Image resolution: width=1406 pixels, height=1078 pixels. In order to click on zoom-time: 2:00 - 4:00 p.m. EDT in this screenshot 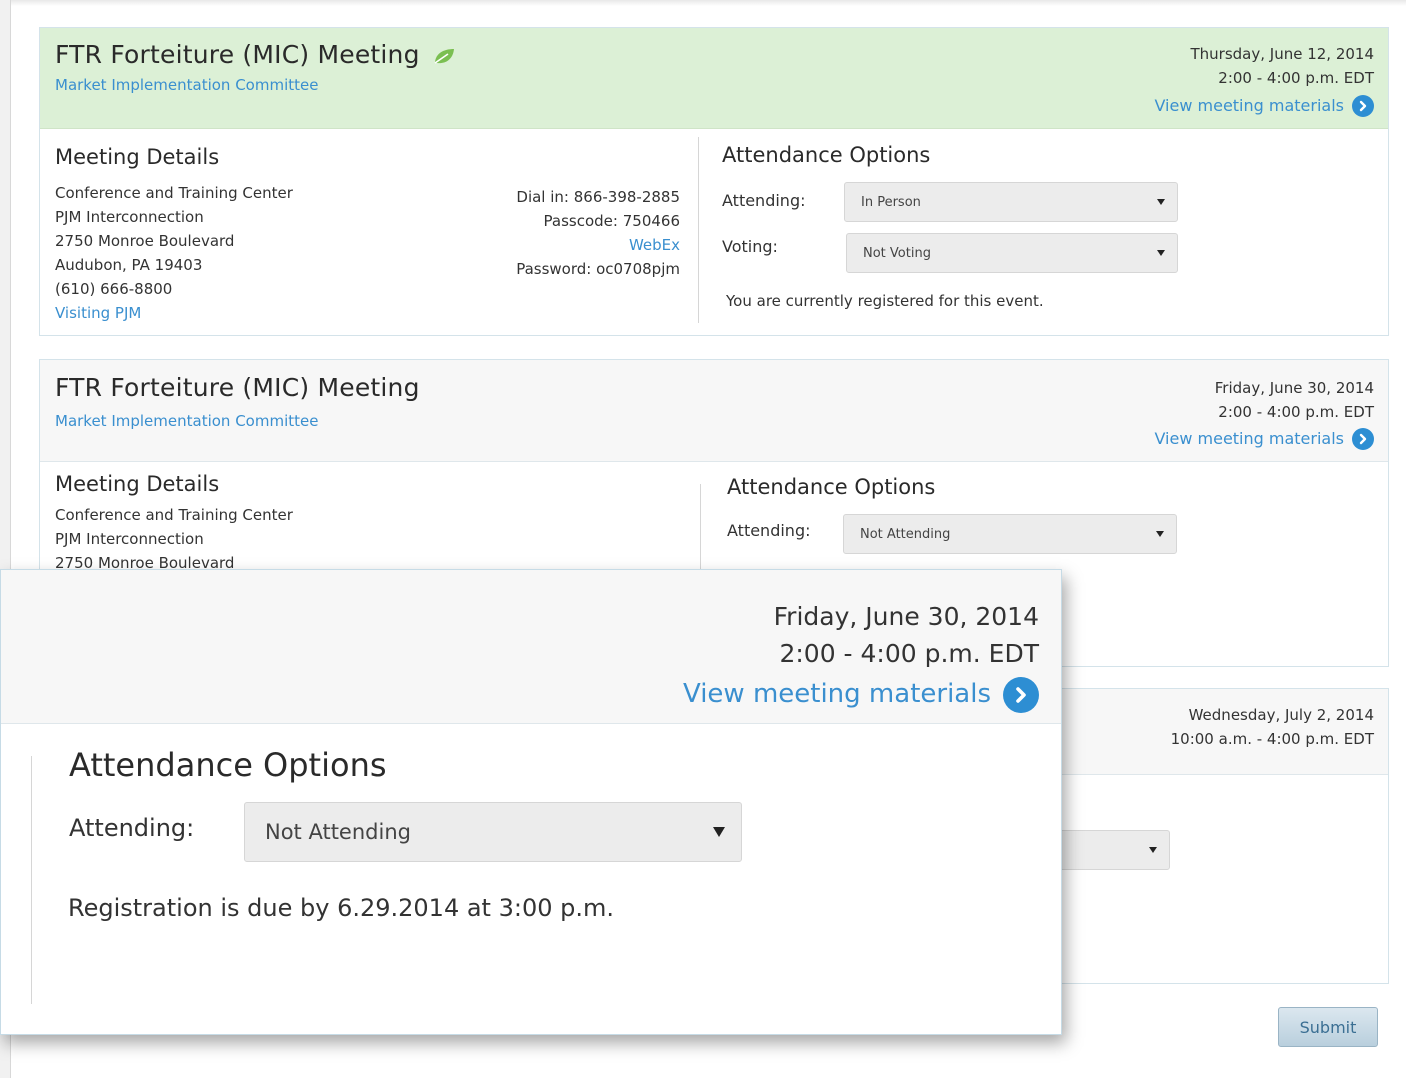, I will do `click(909, 653)`.